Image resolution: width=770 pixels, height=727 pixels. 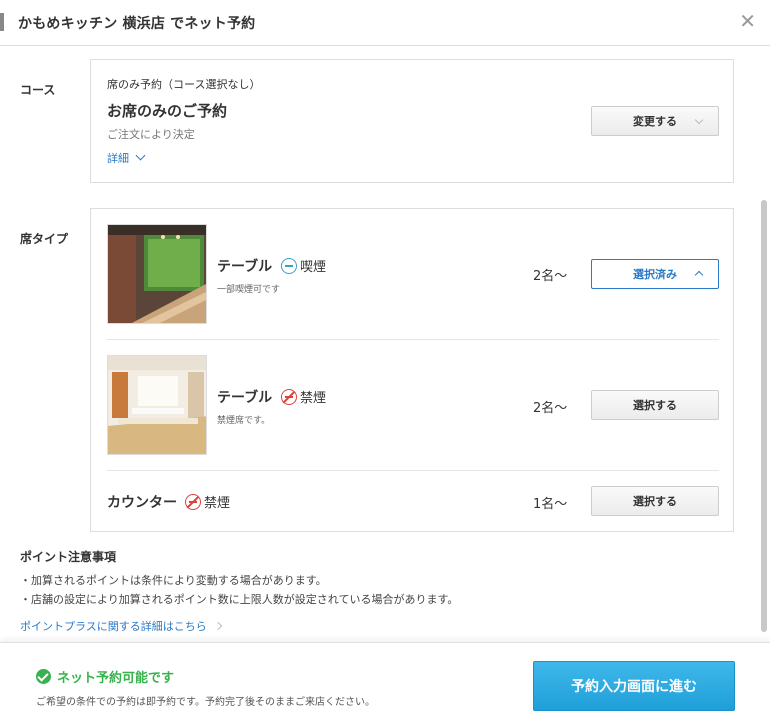 What do you see at coordinates (137, 24) in the screenshot?
I see `modal-title: かもめキッチン 横浜店 でネット予約` at bounding box center [137, 24].